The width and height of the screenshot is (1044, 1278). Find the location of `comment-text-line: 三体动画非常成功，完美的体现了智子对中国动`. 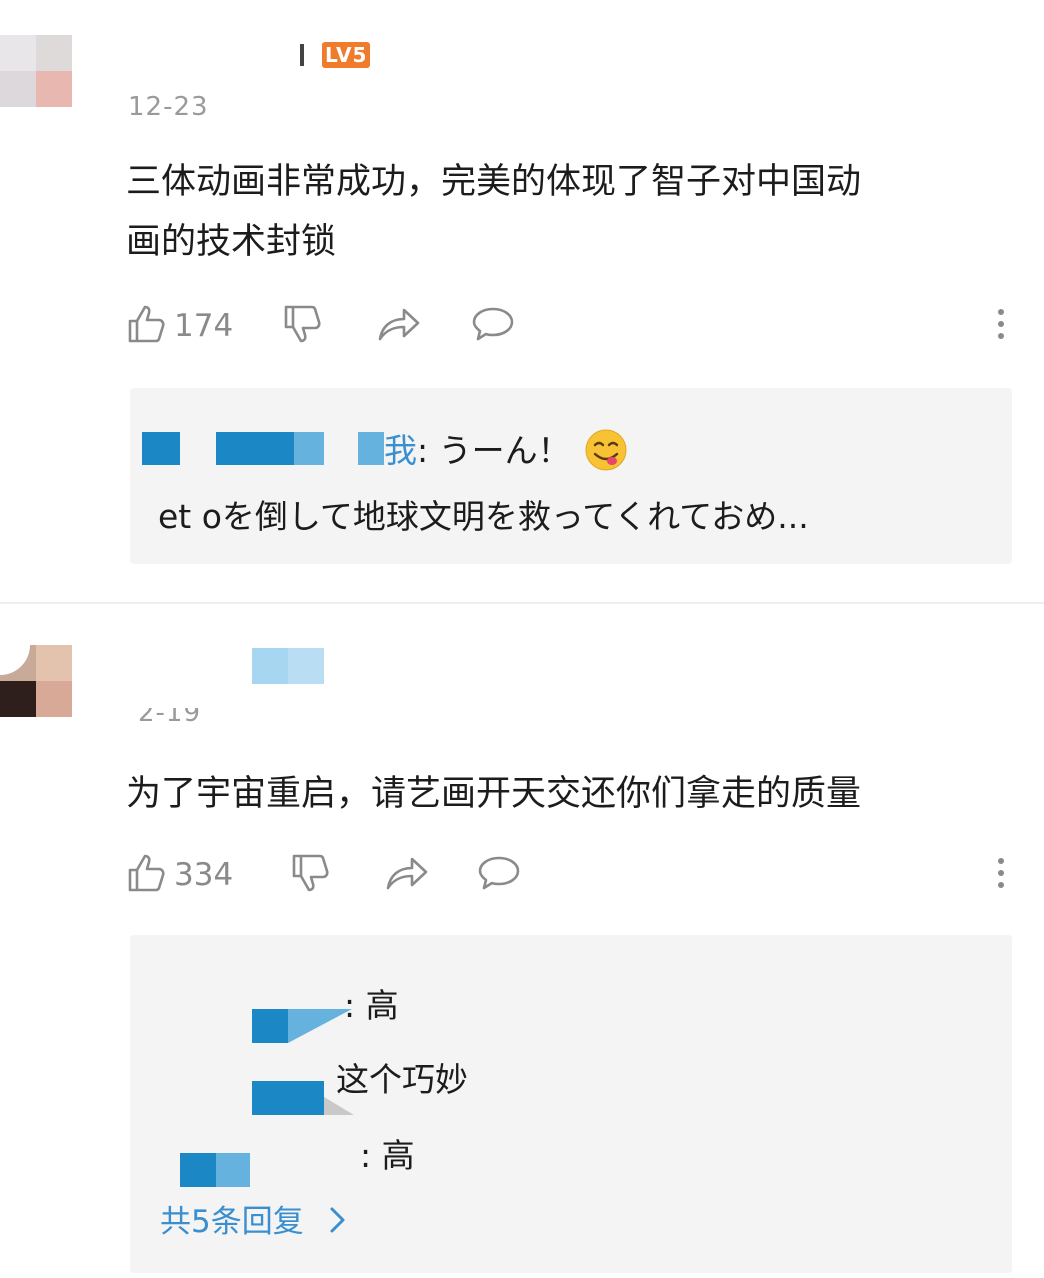

comment-text-line: 三体动画非常成功，完美的体现了智子对中国动 is located at coordinates (494, 182).